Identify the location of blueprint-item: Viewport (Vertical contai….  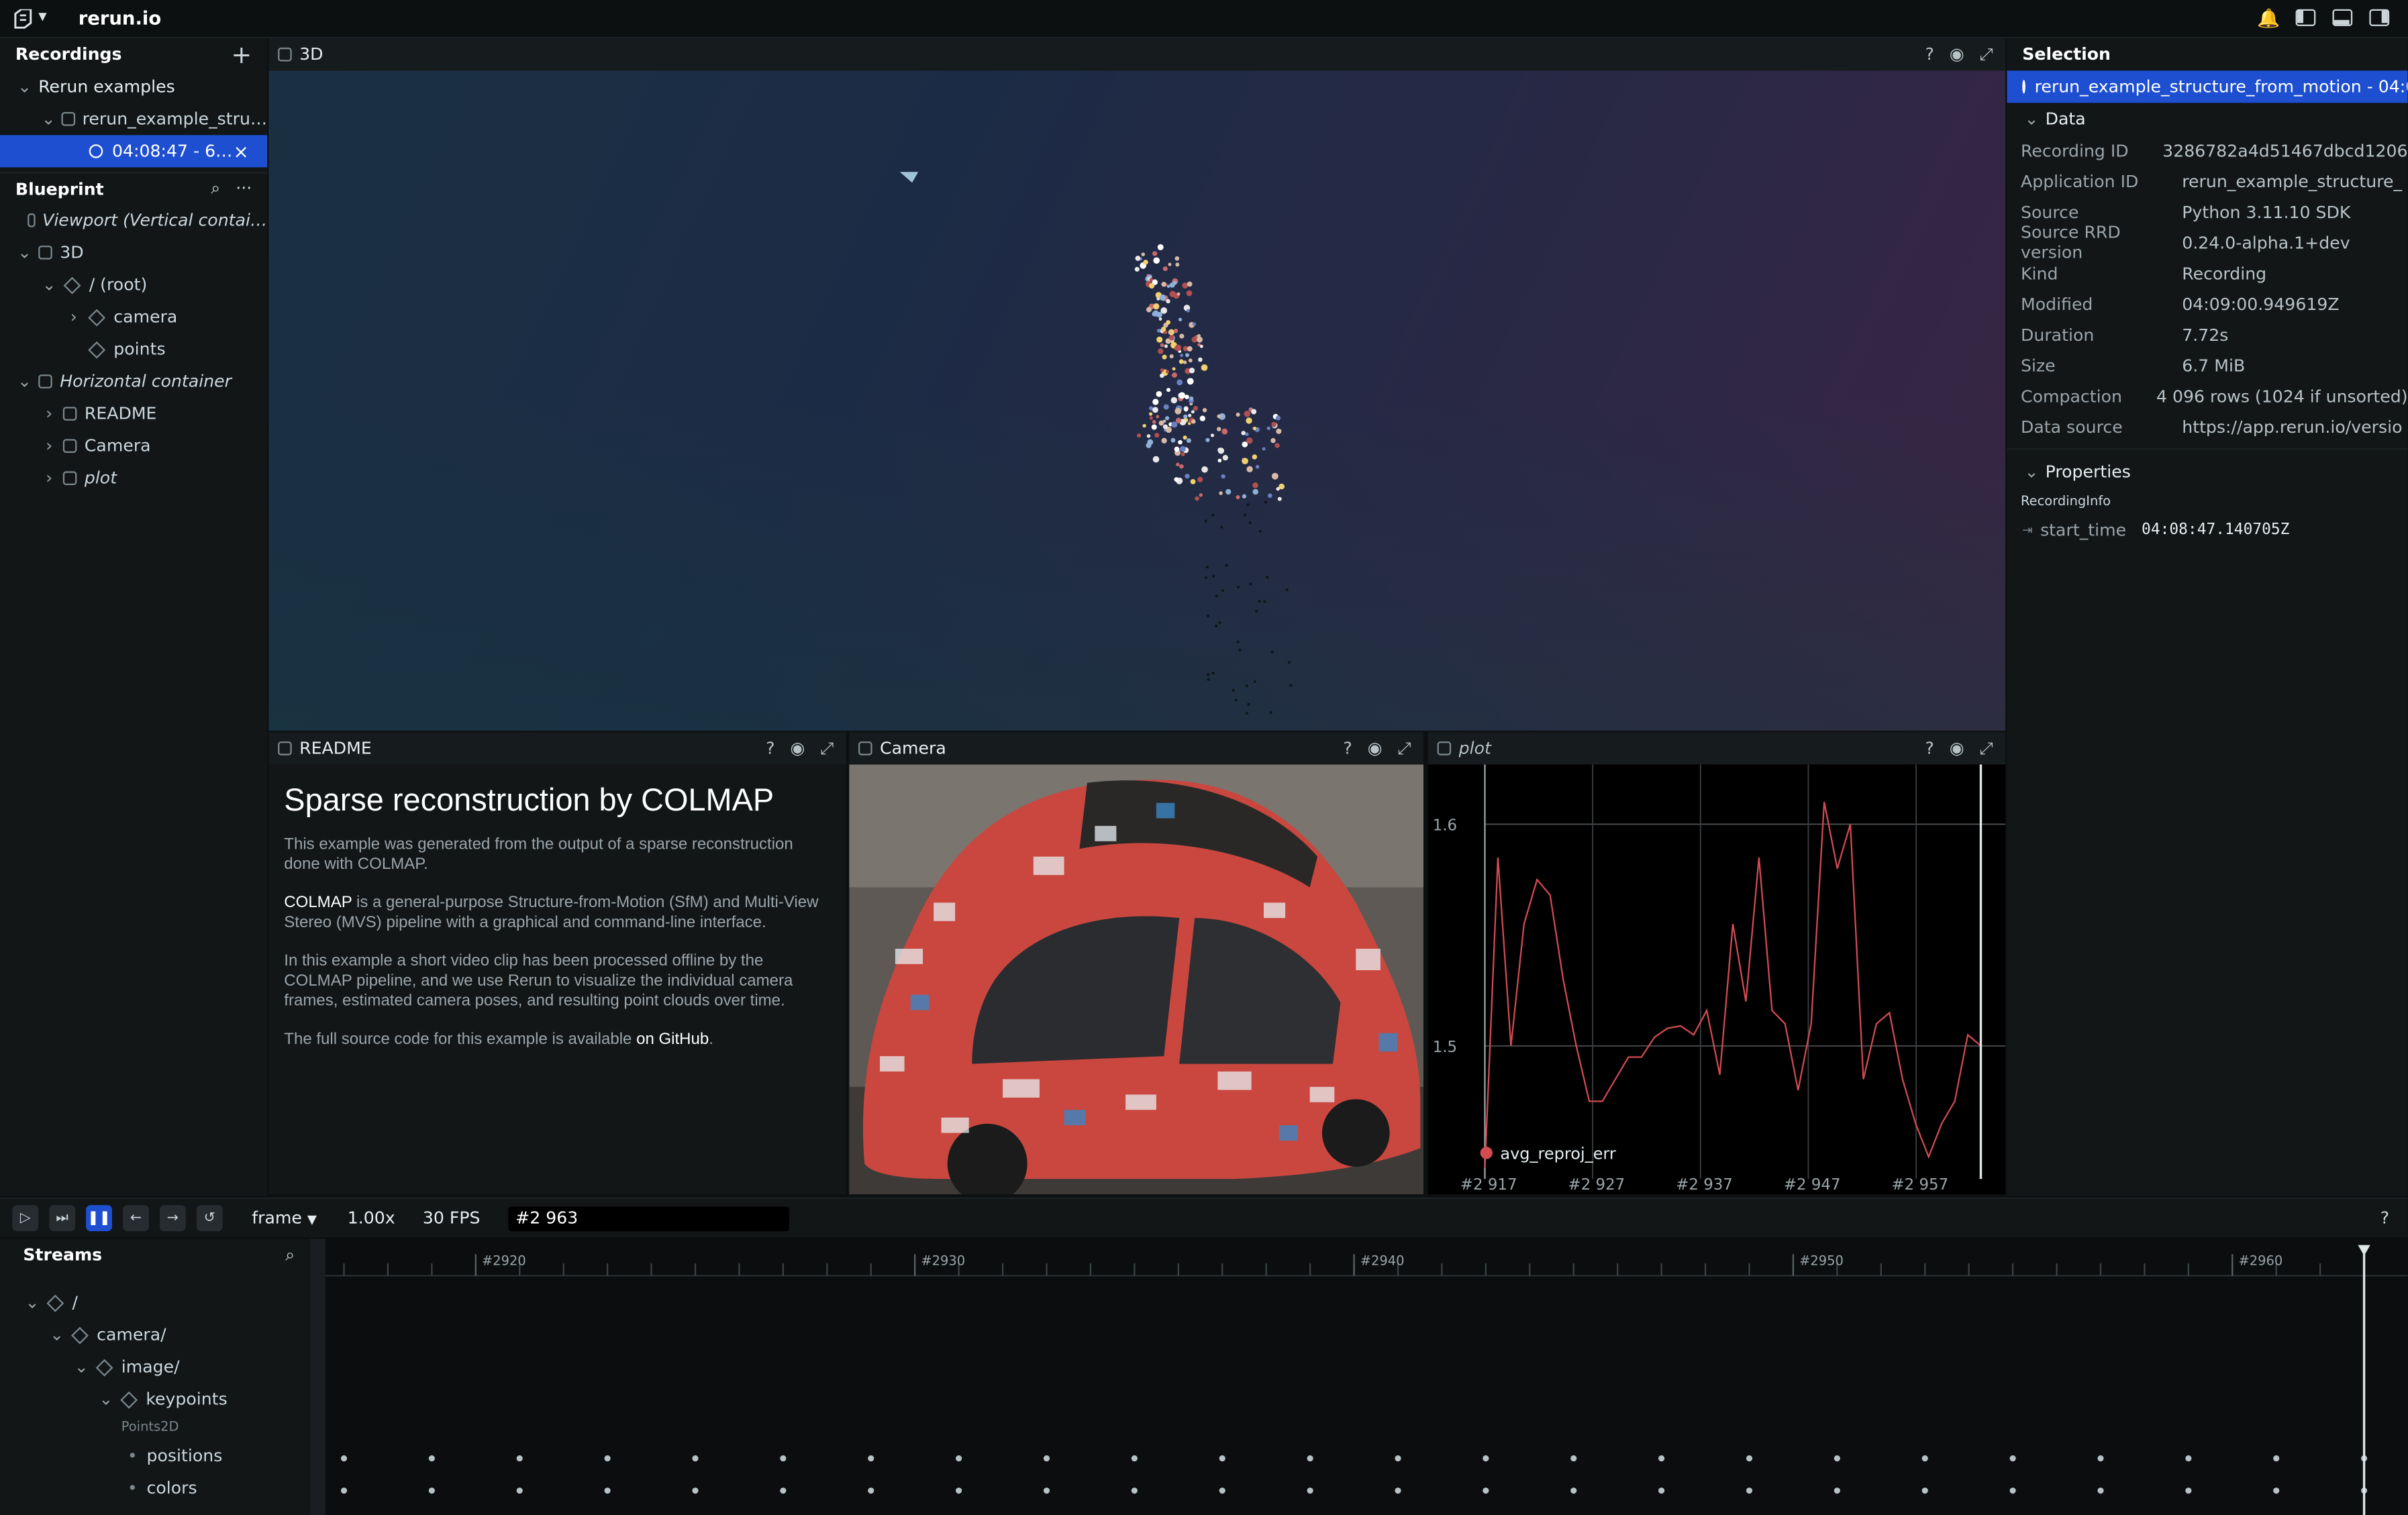
(134, 220).